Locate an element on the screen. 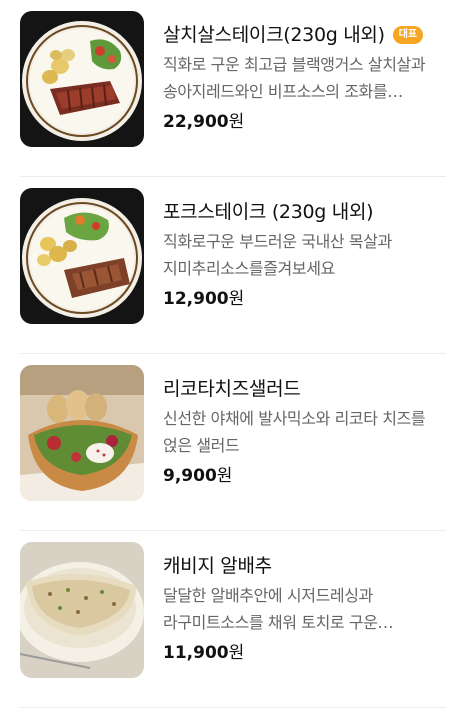 The width and height of the screenshot is (466, 708). price-value: 22,900 is located at coordinates (196, 122).